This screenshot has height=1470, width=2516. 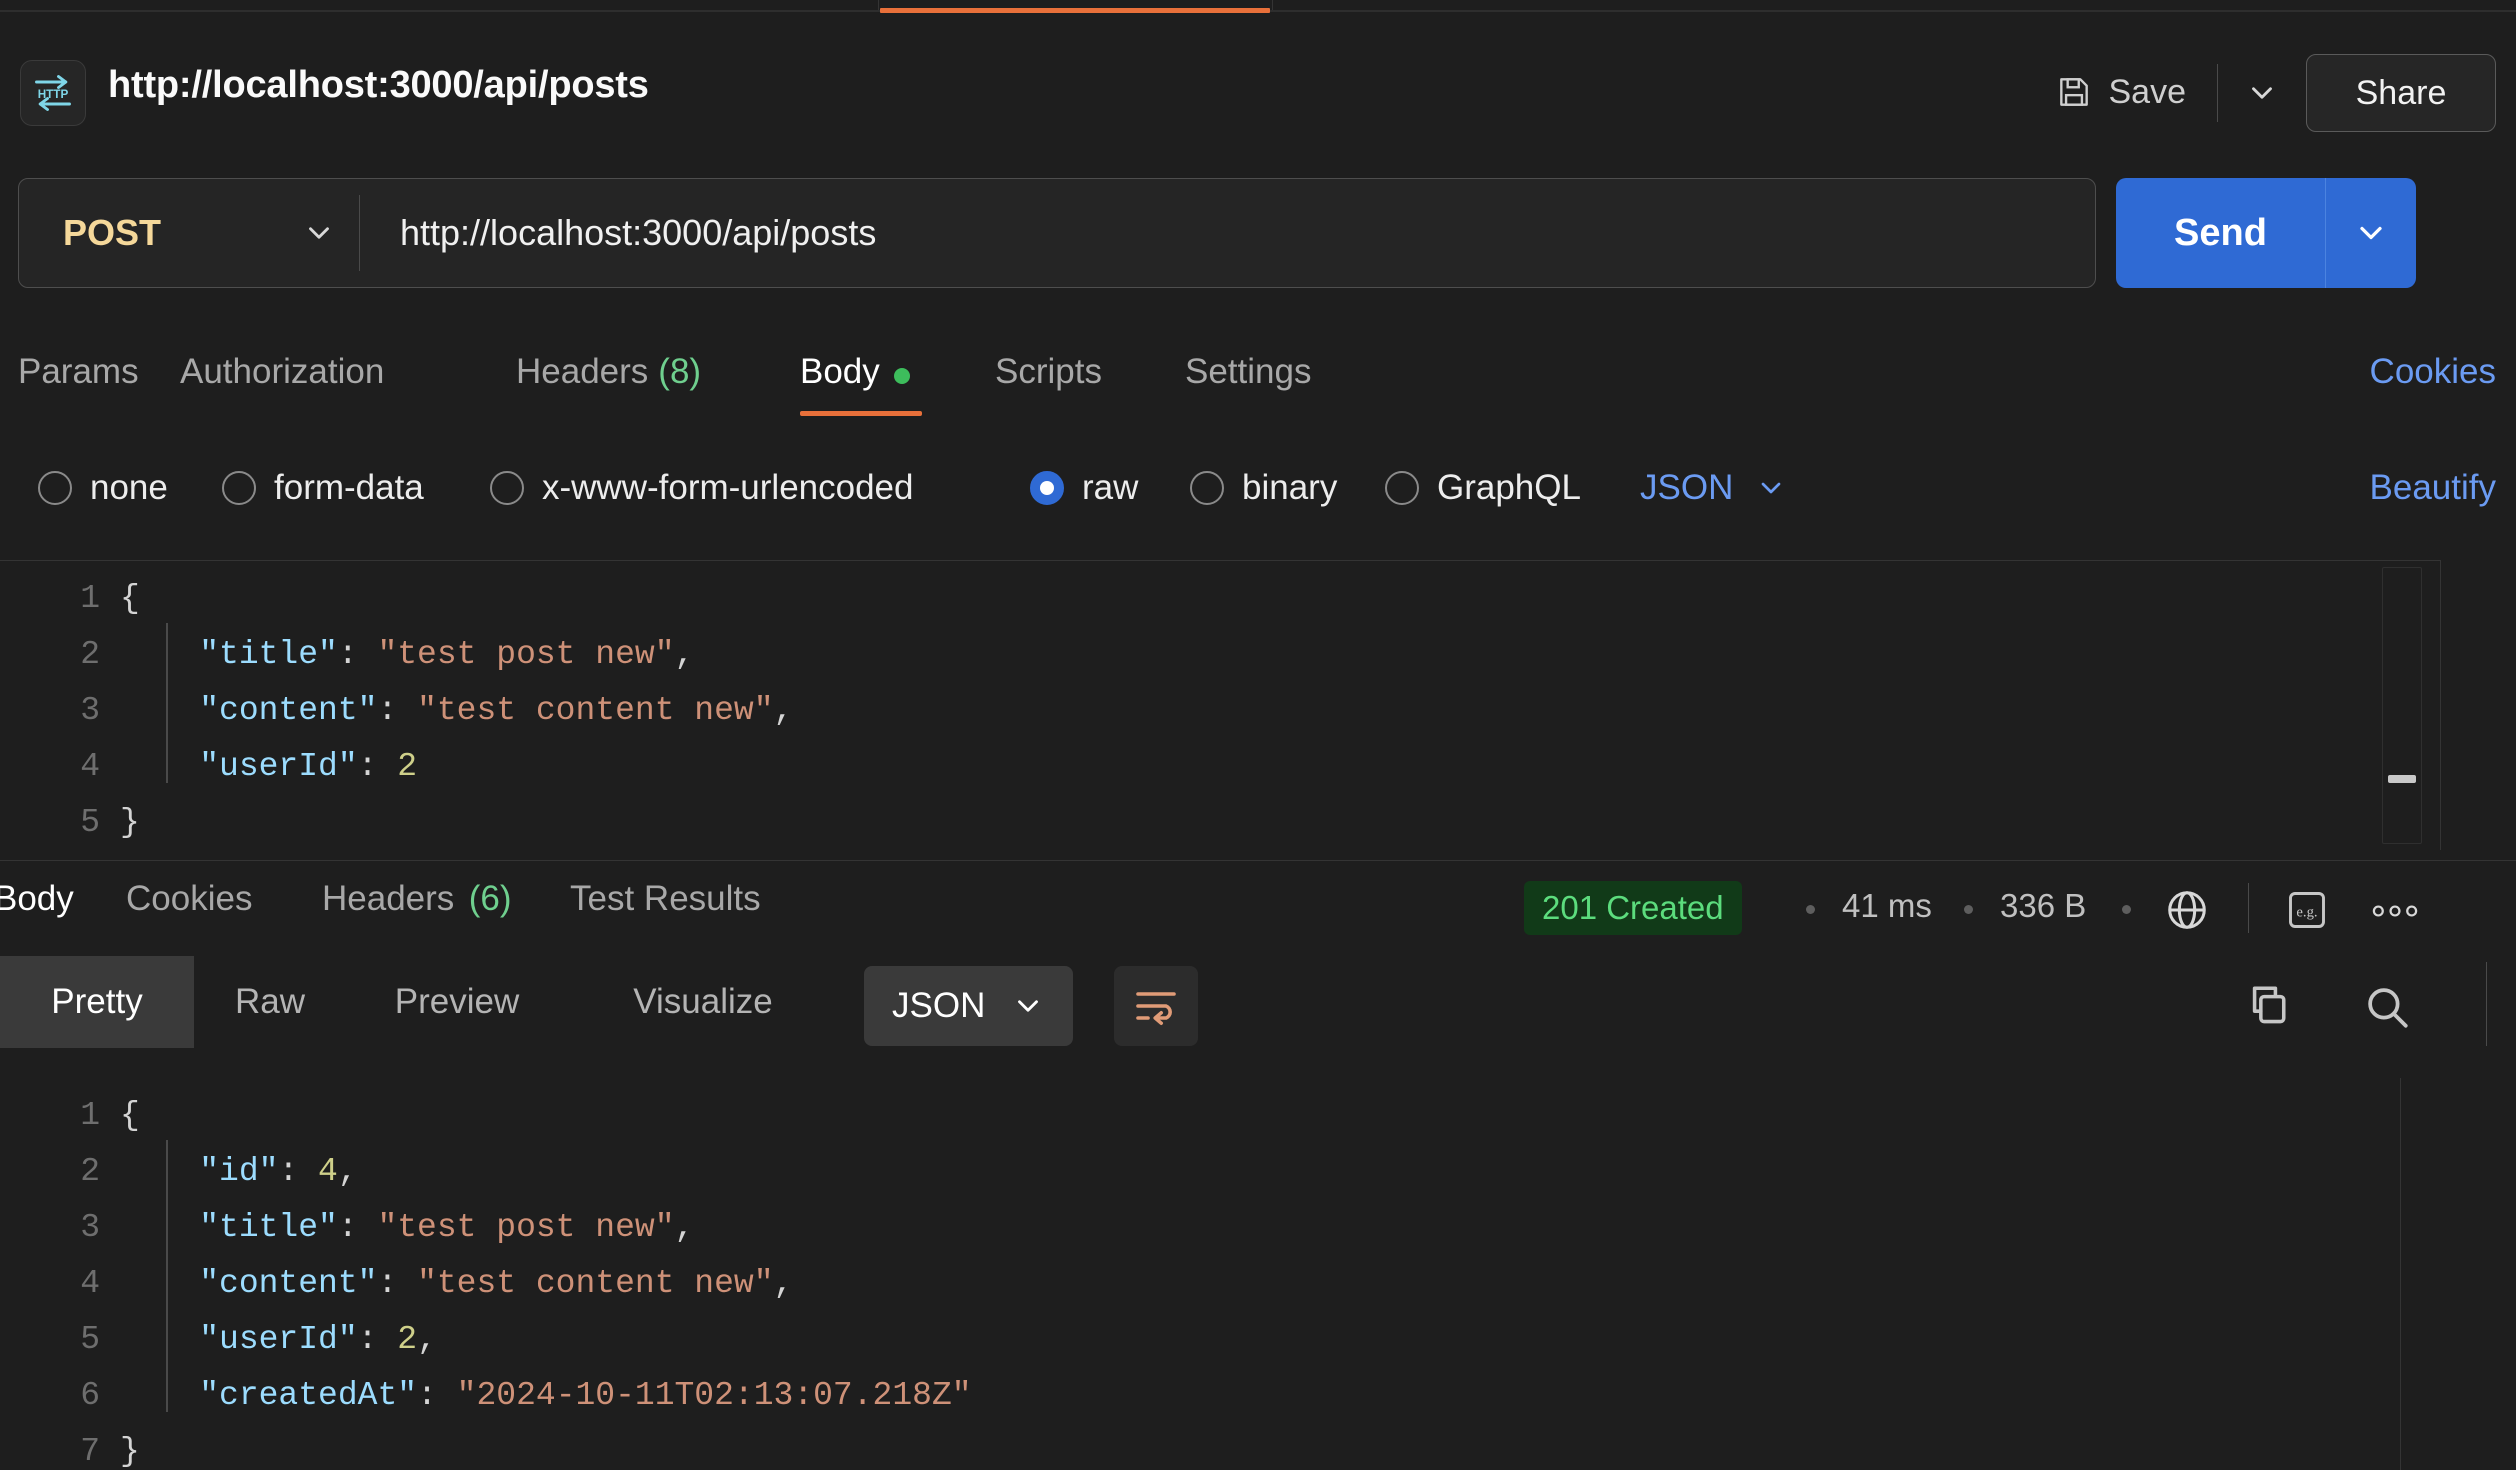 What do you see at coordinates (2248, 908) in the screenshot?
I see `status-divider` at bounding box center [2248, 908].